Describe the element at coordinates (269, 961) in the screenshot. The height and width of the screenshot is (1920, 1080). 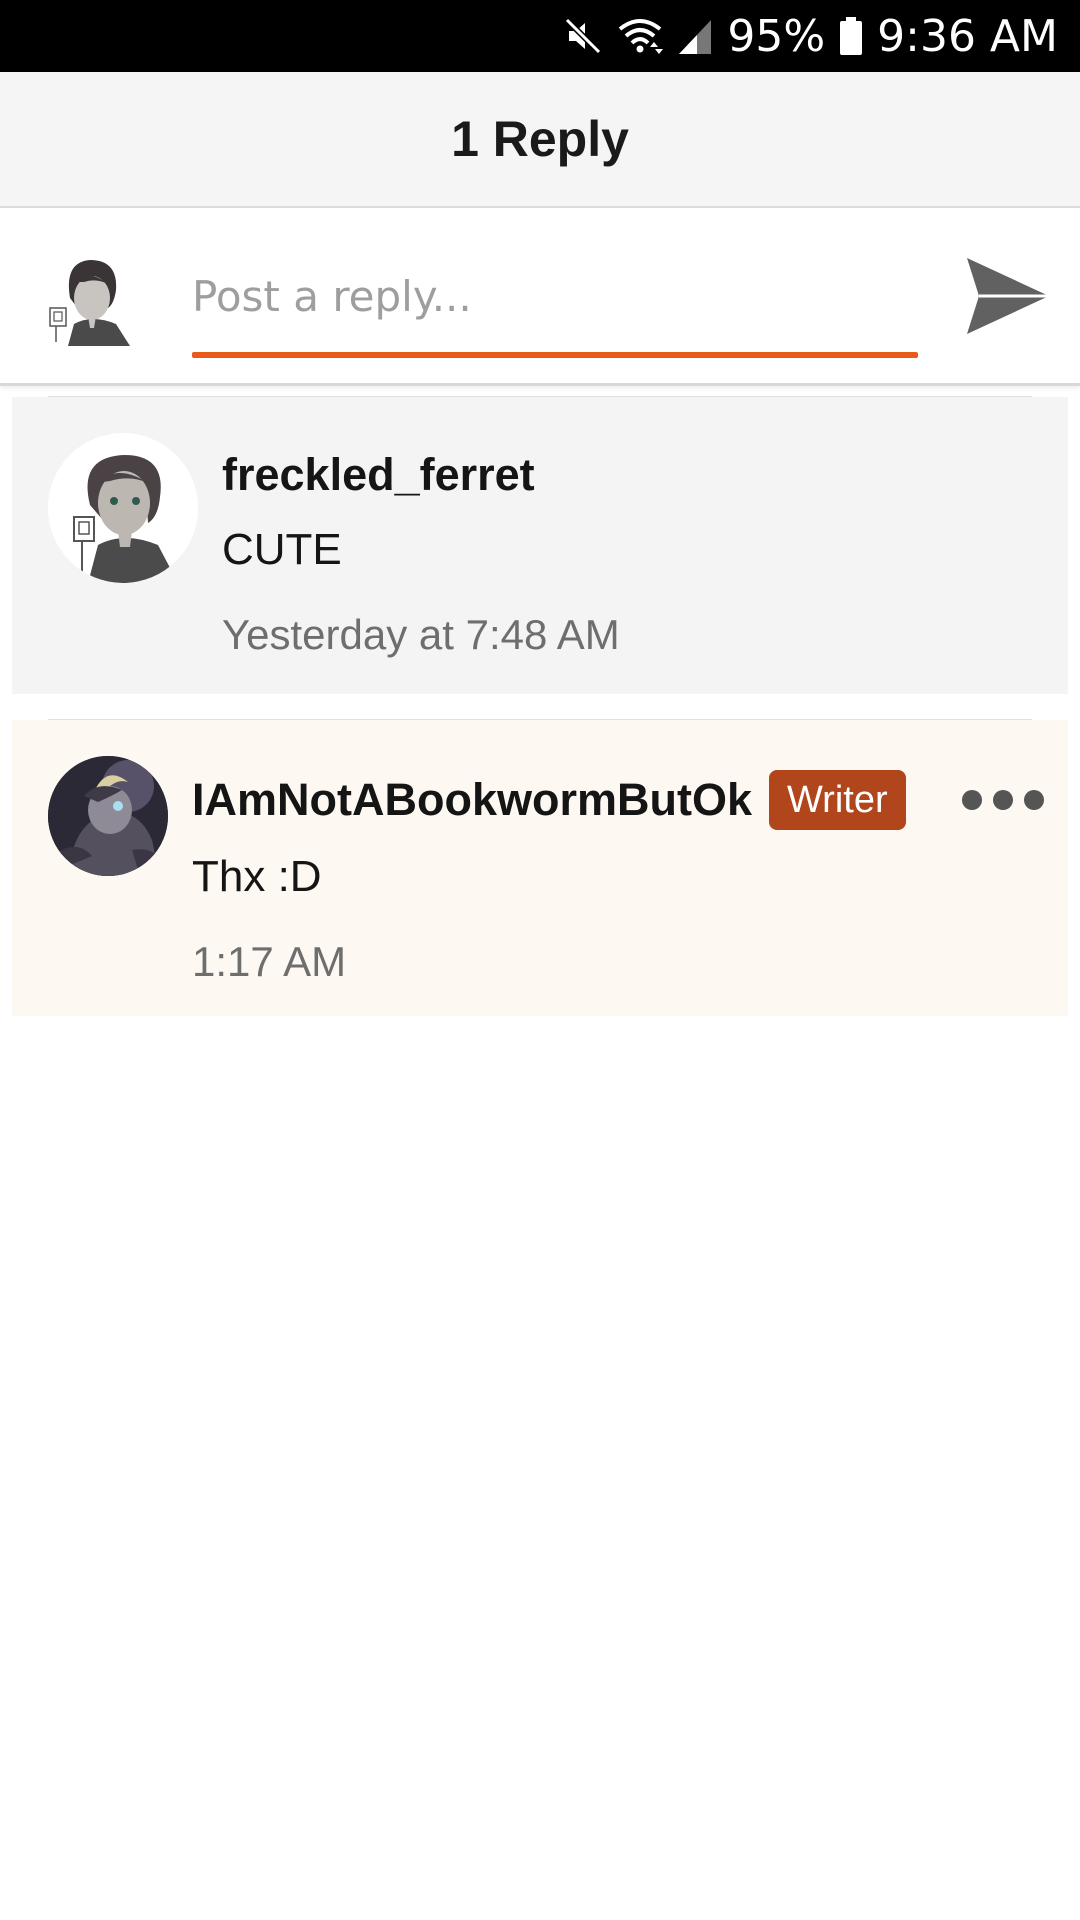
I see `timestamp: 1:17 AM` at that location.